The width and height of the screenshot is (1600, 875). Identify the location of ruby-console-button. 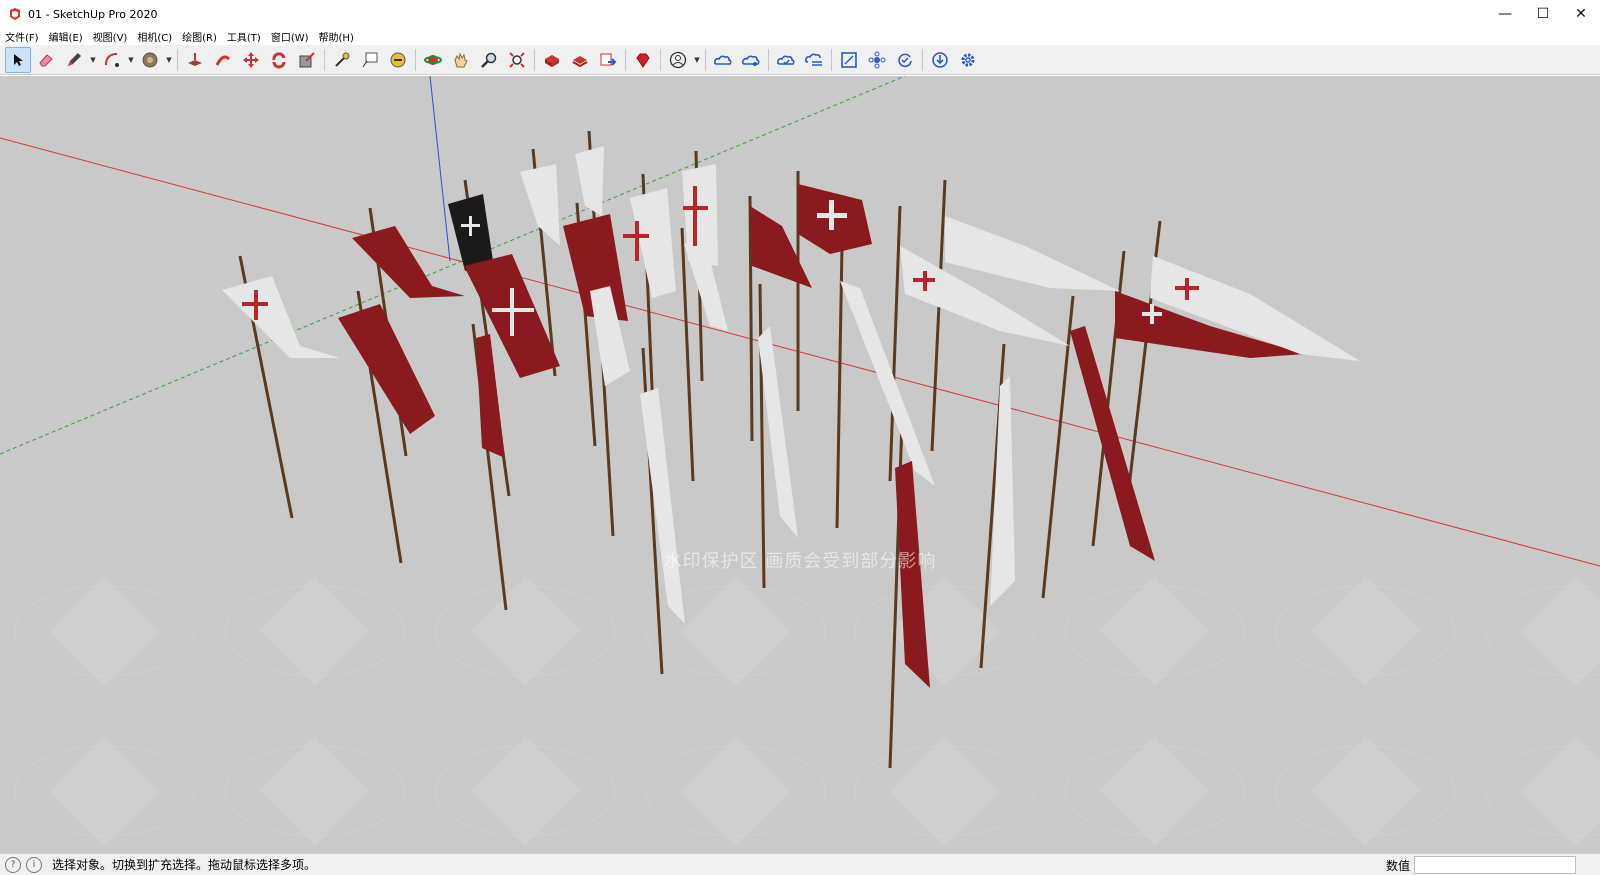
(643, 60).